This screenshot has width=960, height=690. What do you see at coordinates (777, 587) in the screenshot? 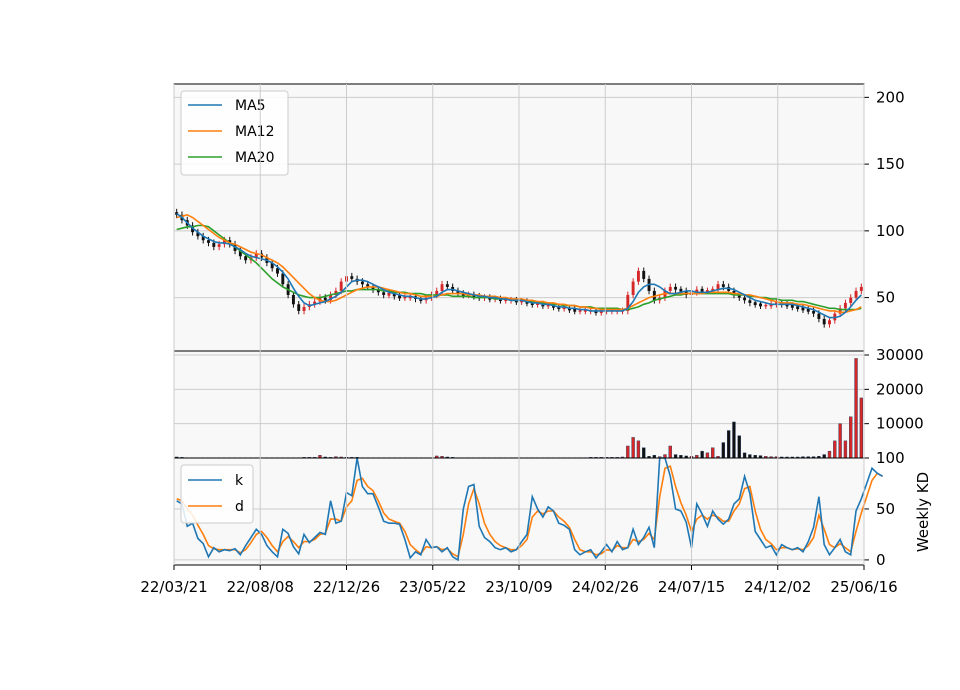
I see `x-tick-label: 24/12/02` at bounding box center [777, 587].